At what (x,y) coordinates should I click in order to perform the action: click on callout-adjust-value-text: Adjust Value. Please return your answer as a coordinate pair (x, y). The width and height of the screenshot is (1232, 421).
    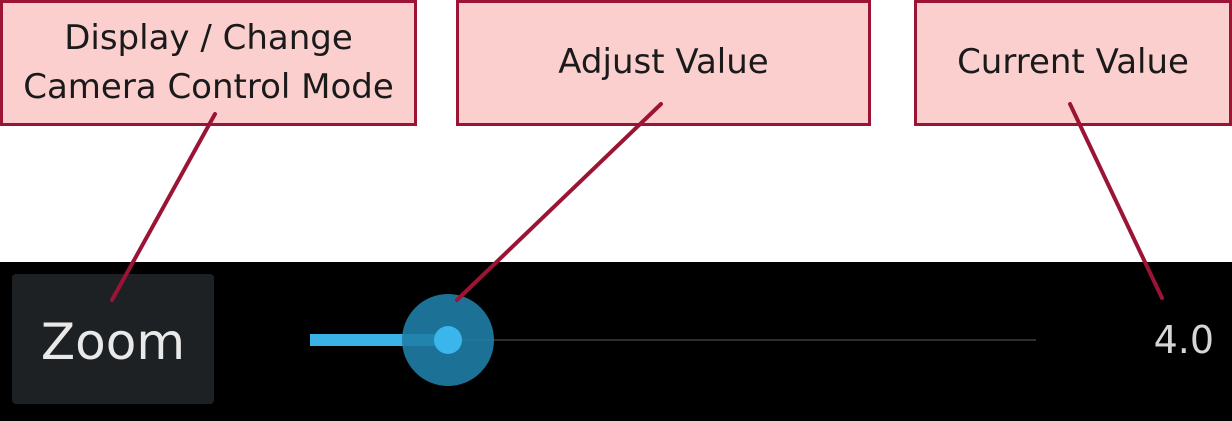
    Looking at the image, I should click on (663, 62).